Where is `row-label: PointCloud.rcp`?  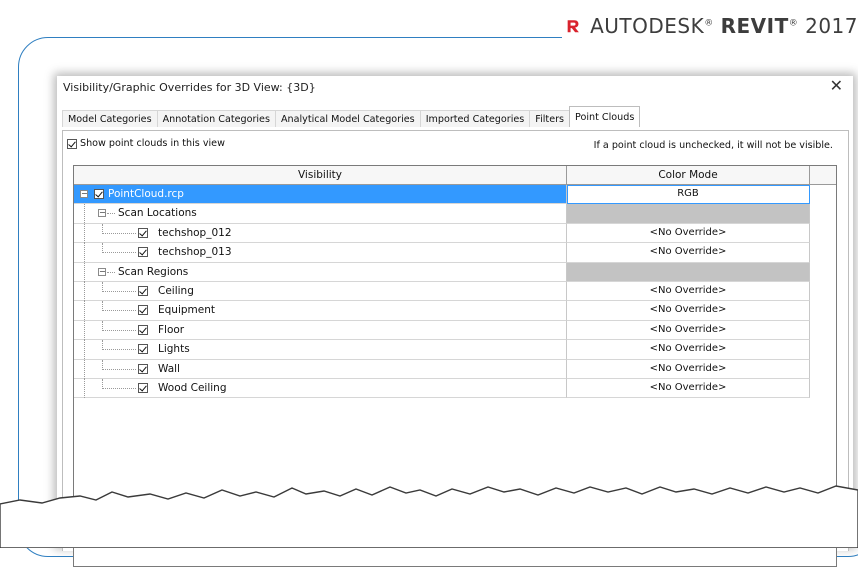
row-label: PointCloud.rcp is located at coordinates (146, 194).